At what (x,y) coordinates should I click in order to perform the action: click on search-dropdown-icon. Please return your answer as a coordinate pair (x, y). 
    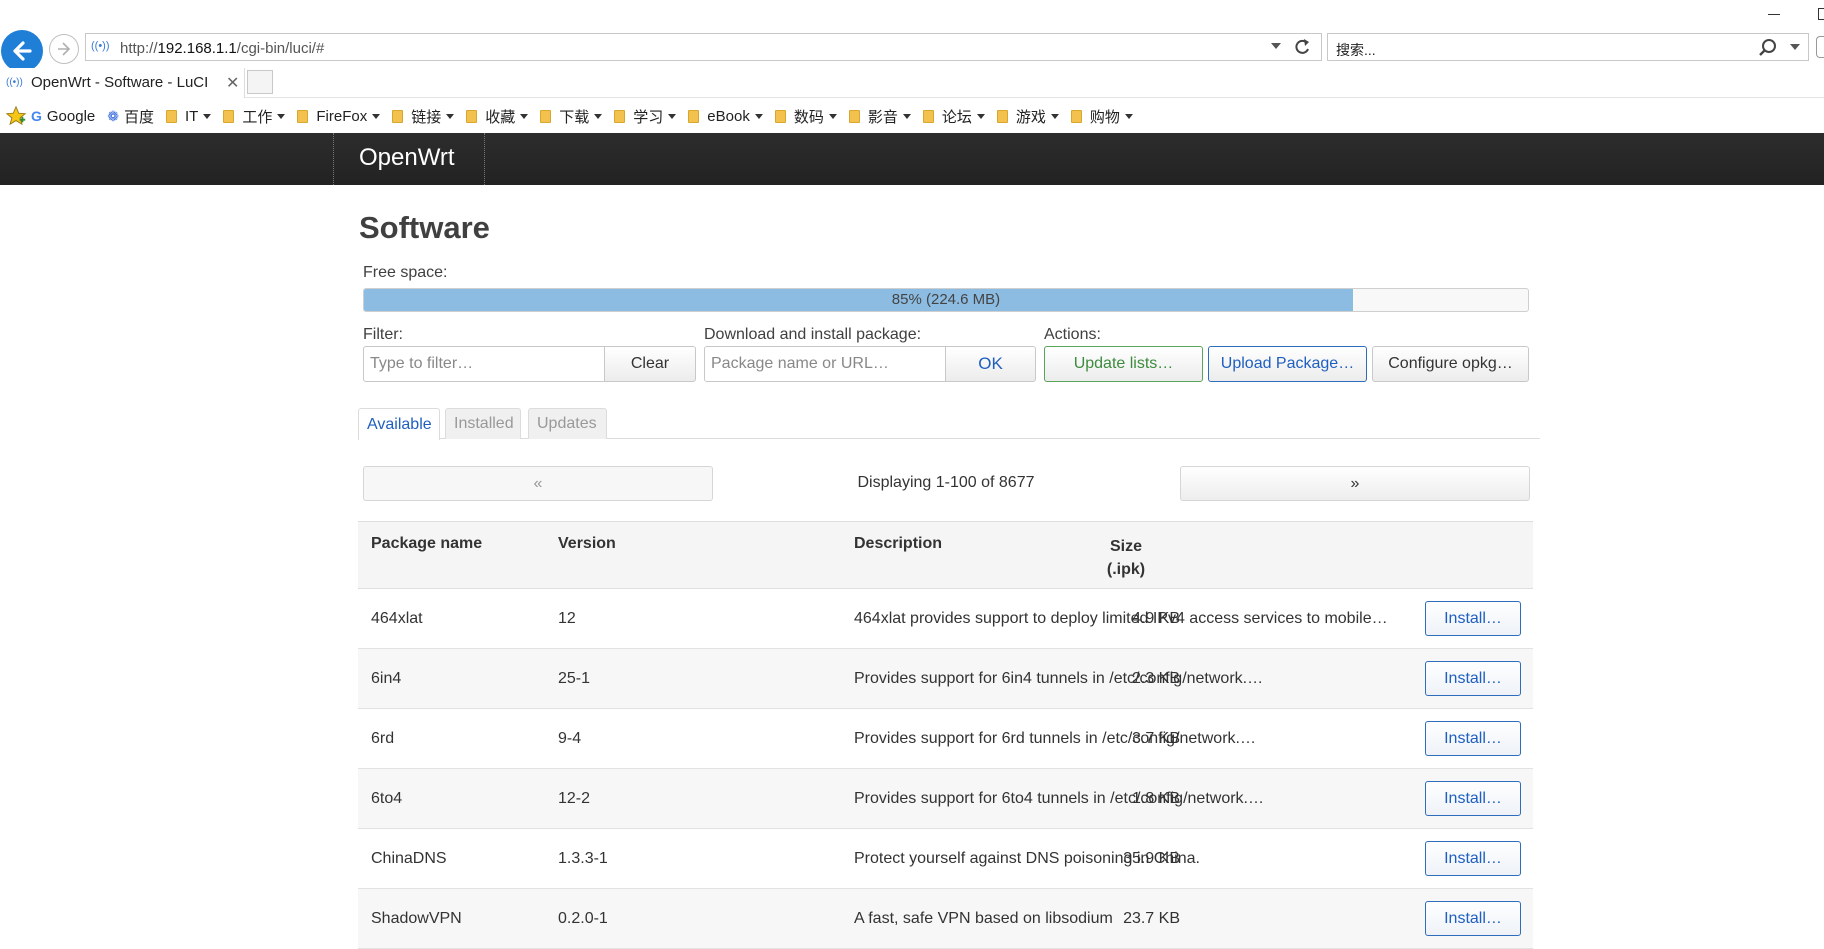
    Looking at the image, I should click on (1795, 47).